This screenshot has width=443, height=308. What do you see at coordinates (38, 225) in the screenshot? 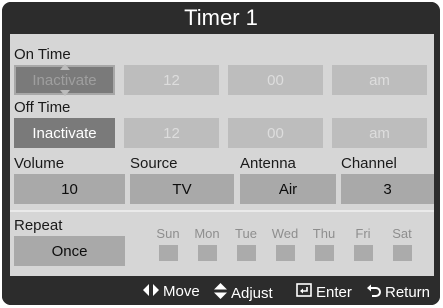
I see `repeat-label: Repeat` at bounding box center [38, 225].